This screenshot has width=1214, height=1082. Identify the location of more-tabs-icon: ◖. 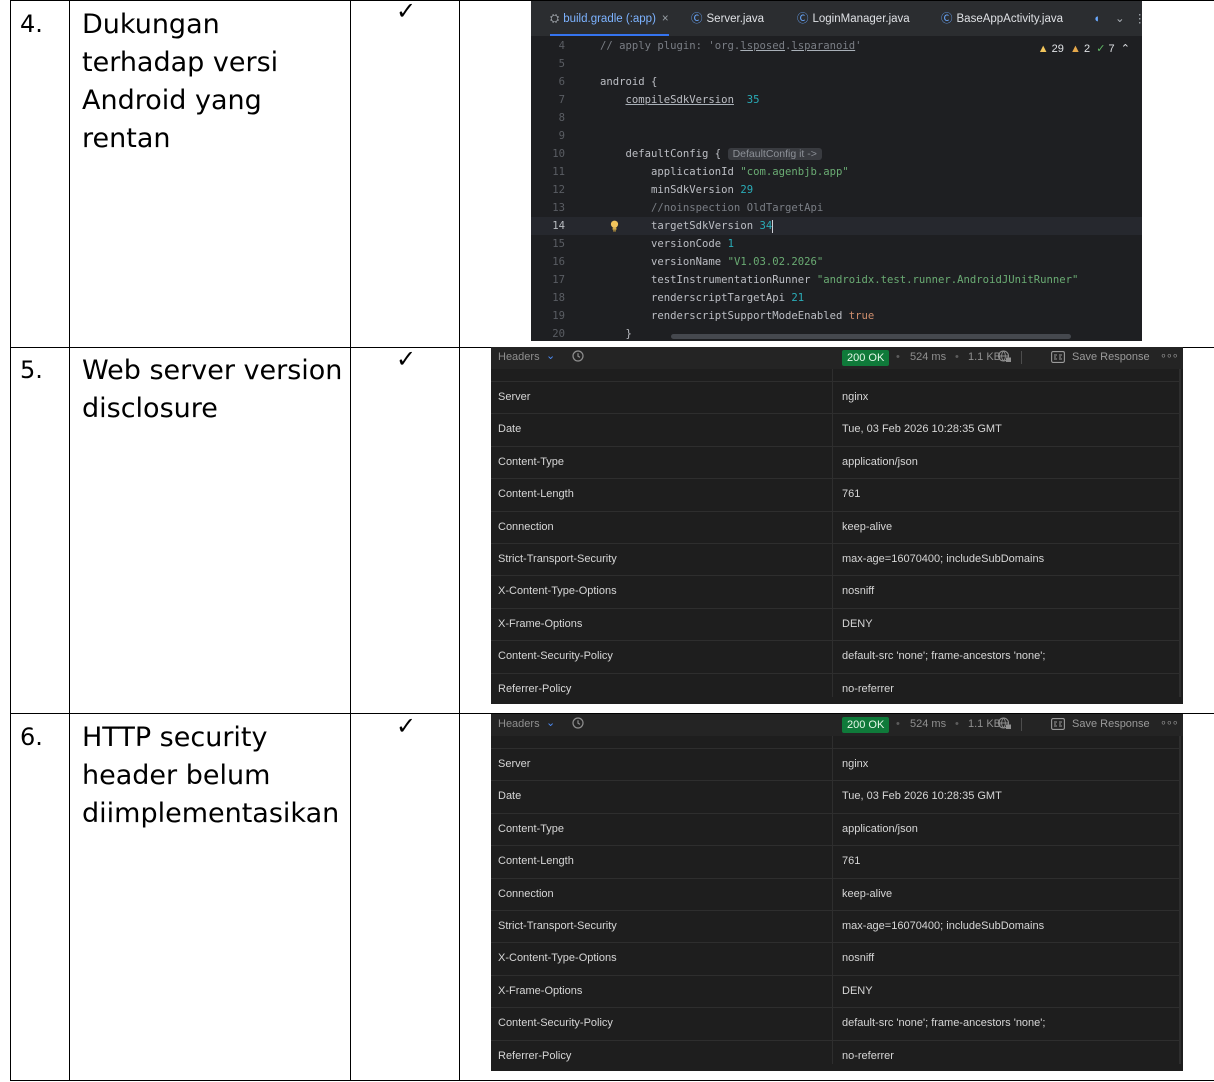
(1096, 18).